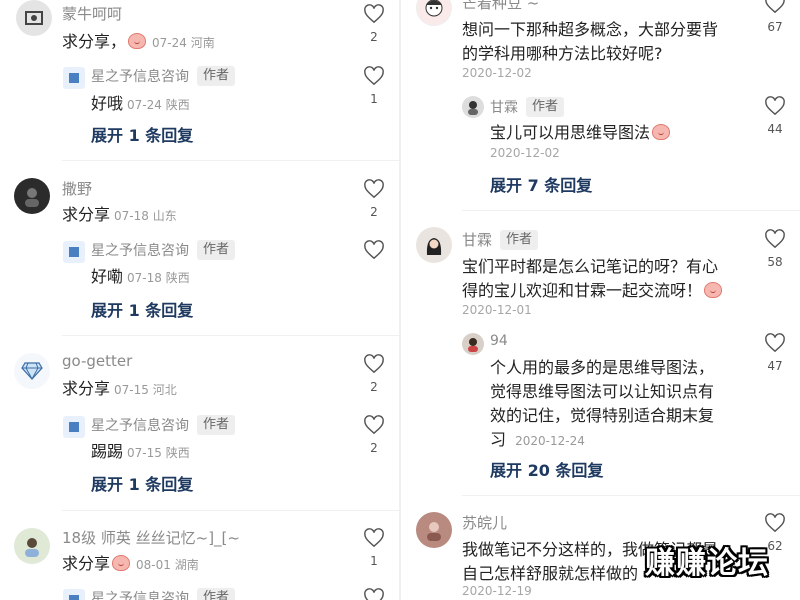 This screenshot has width=800, height=600. Describe the element at coordinates (546, 469) in the screenshot. I see `expand-replies-link: 展开 20 条回复` at that location.